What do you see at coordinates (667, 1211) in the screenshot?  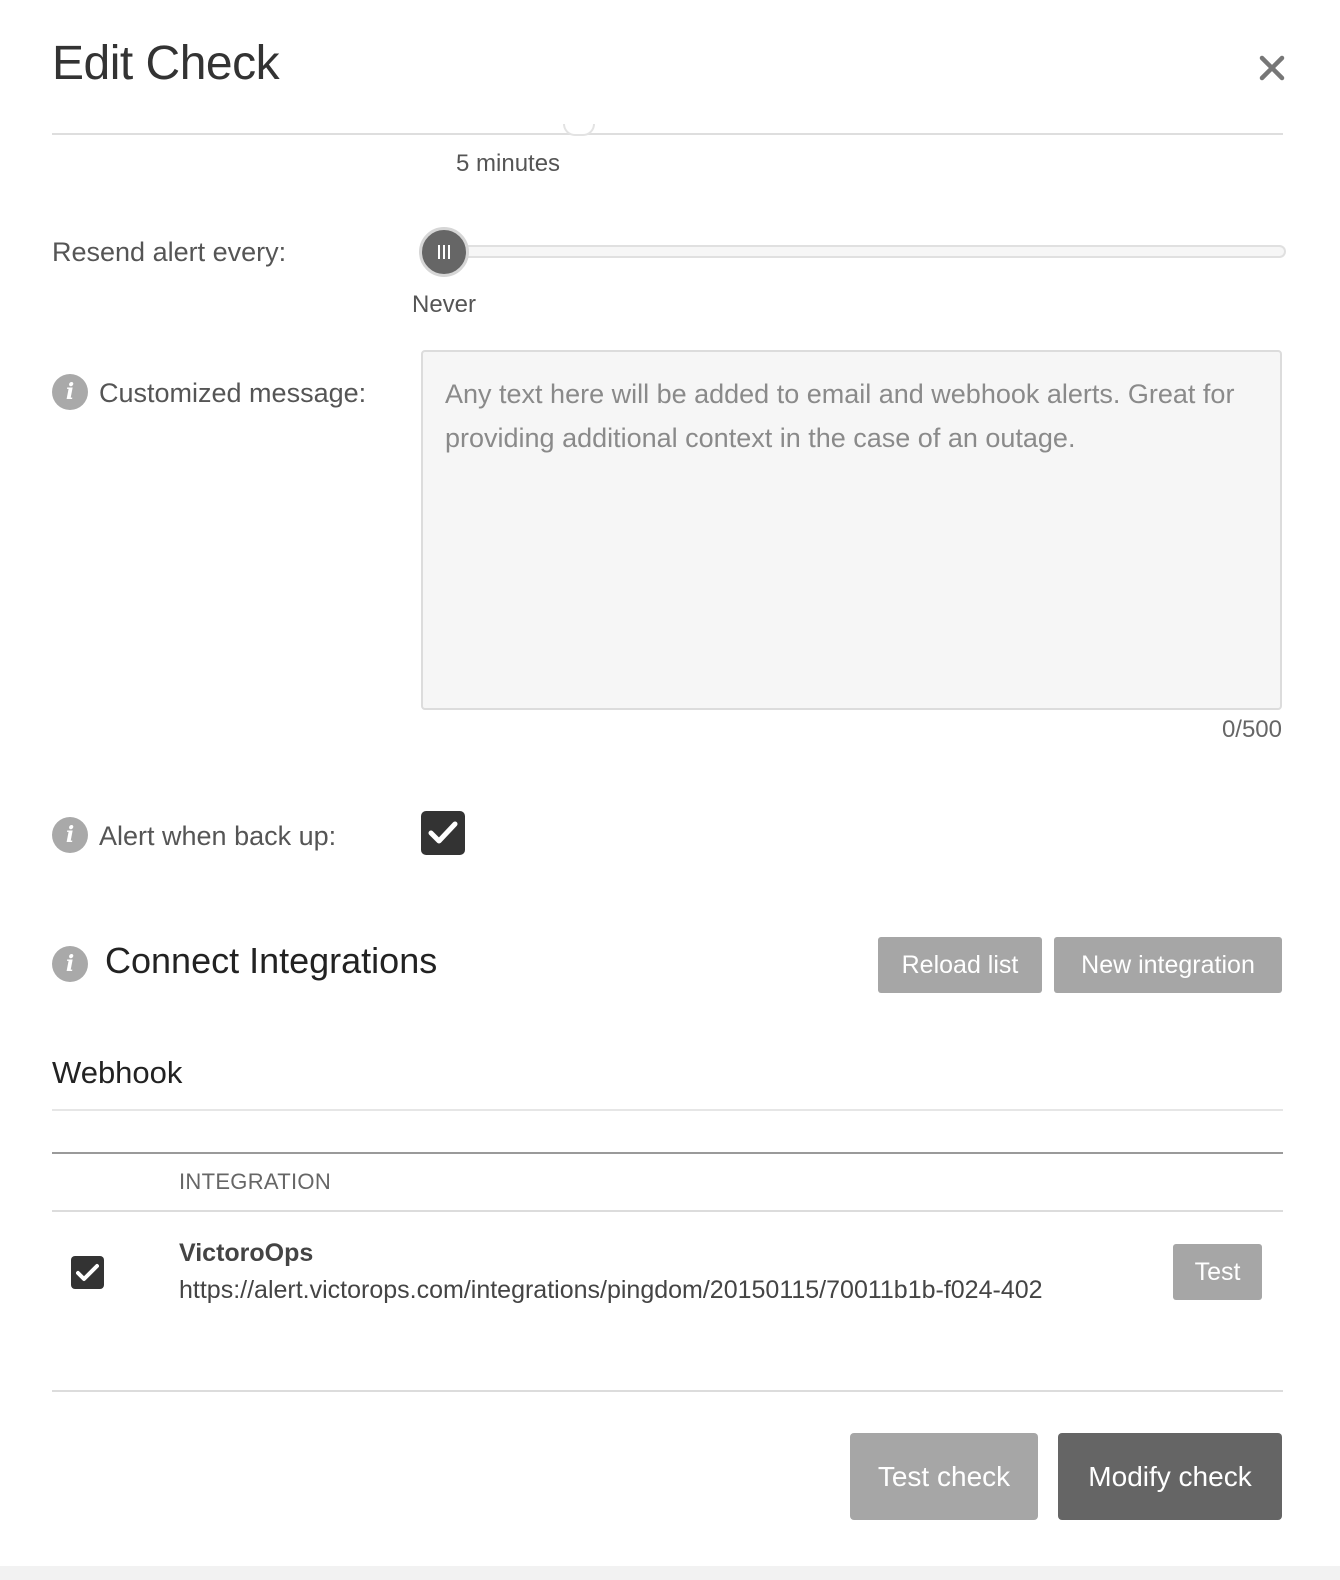 I see `table-header-border` at bounding box center [667, 1211].